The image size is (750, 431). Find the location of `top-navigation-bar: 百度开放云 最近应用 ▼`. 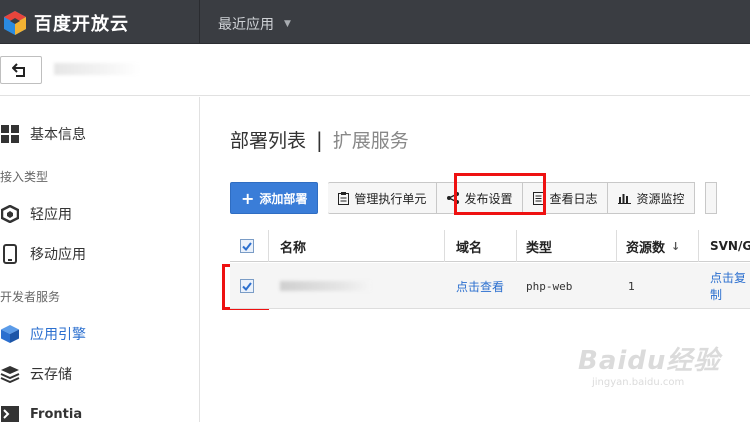

top-navigation-bar: 百度开放云 最近应用 ▼ is located at coordinates (375, 22).